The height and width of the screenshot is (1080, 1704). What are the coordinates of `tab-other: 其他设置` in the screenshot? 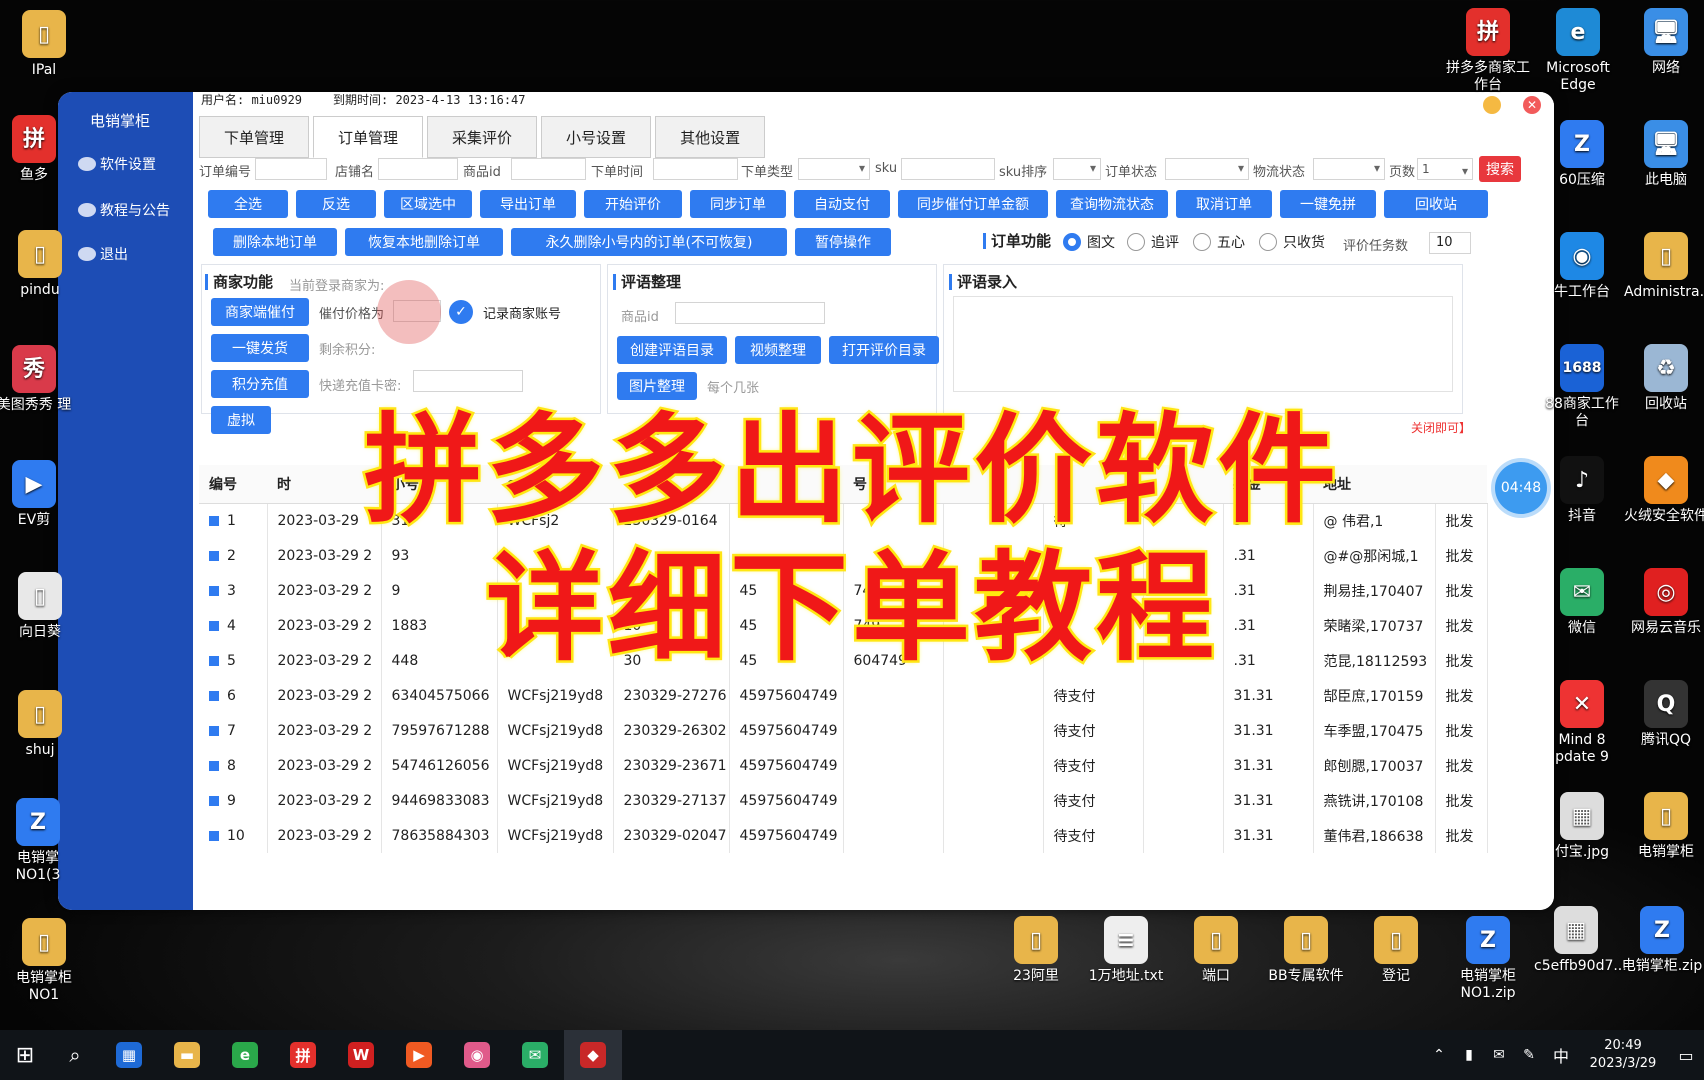 It's located at (710, 137).